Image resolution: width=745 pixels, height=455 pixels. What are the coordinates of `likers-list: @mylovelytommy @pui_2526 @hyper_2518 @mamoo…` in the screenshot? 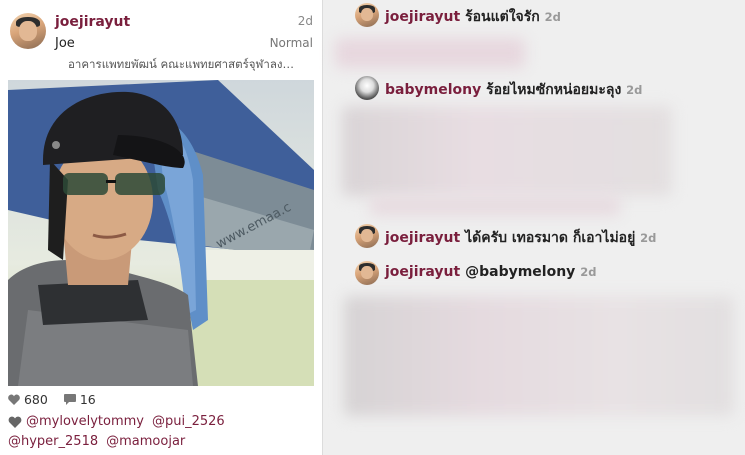 It's located at (161, 432).